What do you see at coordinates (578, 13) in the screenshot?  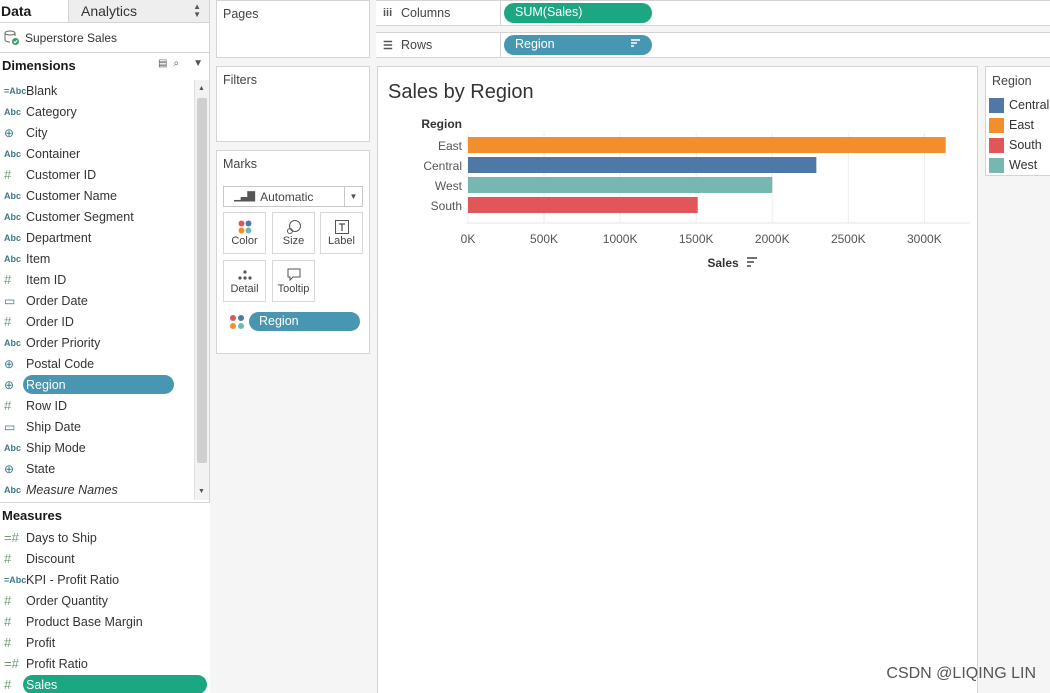 I see `sum-sales-pill: SUM(Sales)` at bounding box center [578, 13].